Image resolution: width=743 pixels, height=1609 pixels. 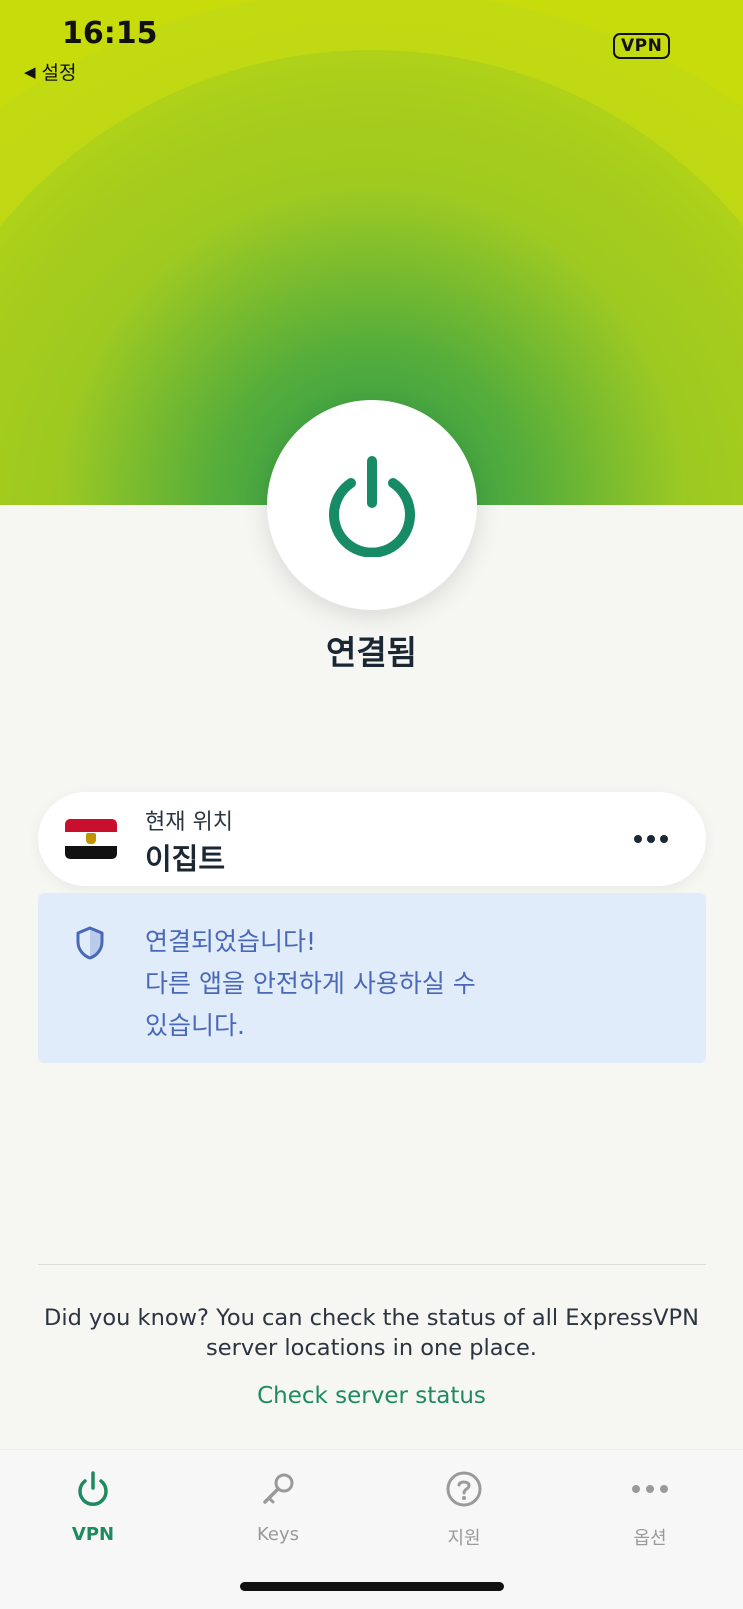 I want to click on location-label: 현재 위치, so click(x=189, y=822).